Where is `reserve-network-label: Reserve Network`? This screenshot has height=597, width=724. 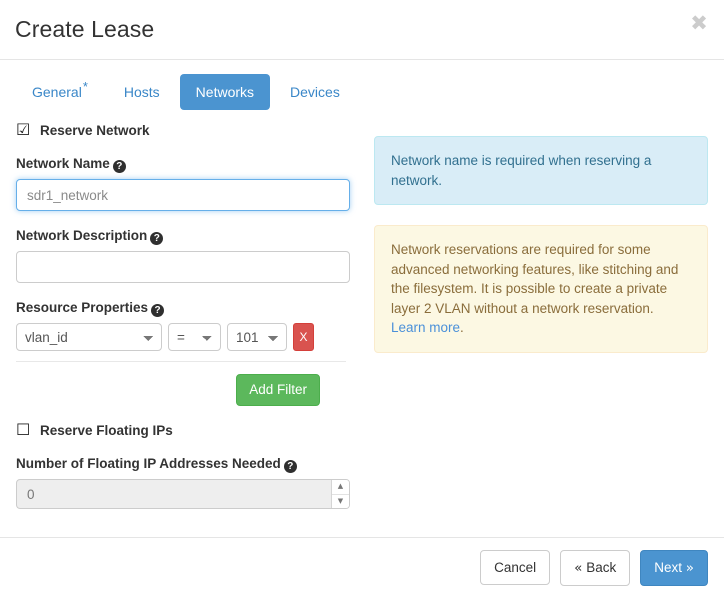
reserve-network-label: Reserve Network is located at coordinates (95, 130).